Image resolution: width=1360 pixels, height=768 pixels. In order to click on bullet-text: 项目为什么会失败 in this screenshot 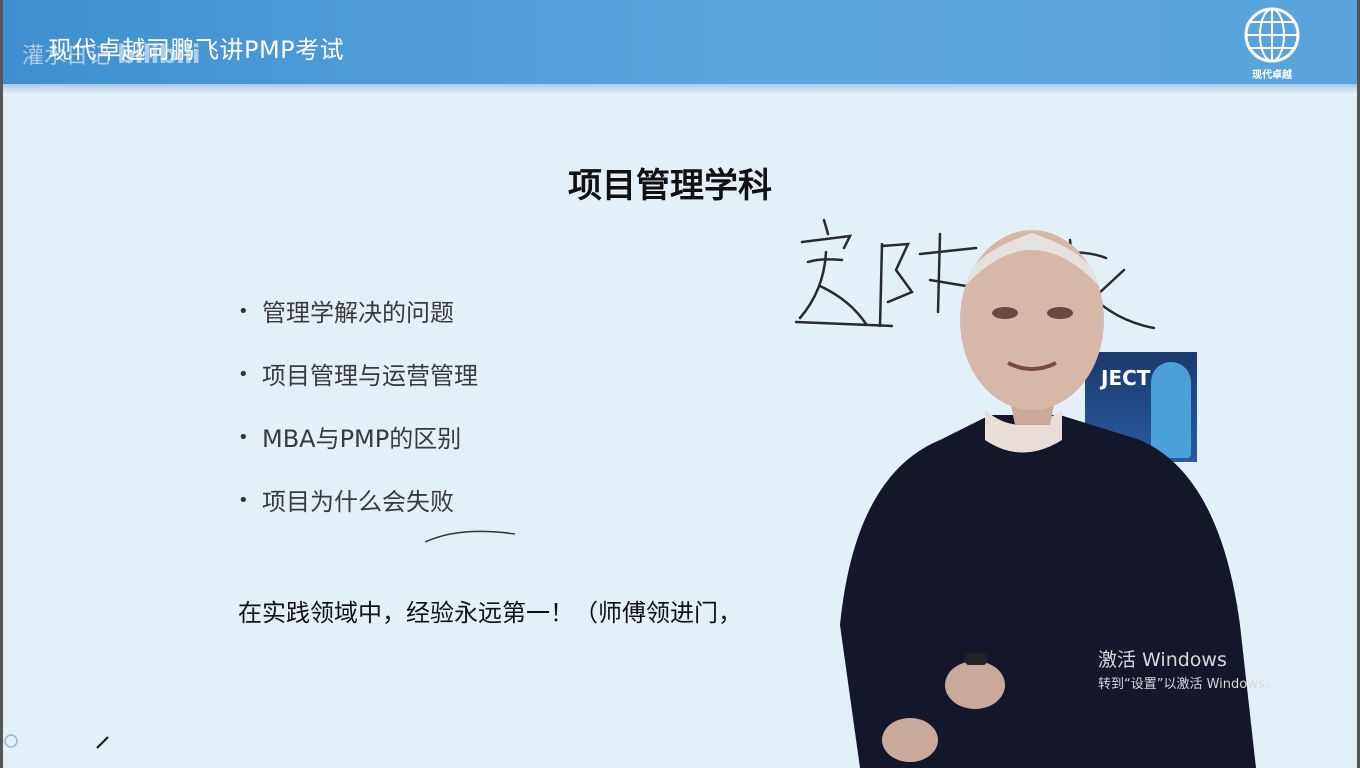, I will do `click(358, 502)`.